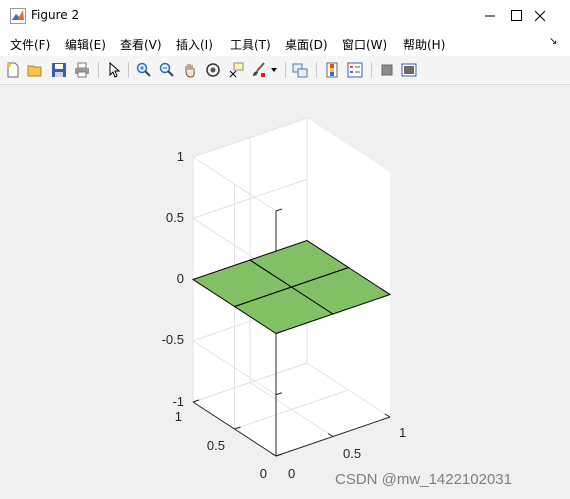 The height and width of the screenshot is (499, 570). What do you see at coordinates (285, 15) in the screenshot?
I see `title-bar: Figure 2` at bounding box center [285, 15].